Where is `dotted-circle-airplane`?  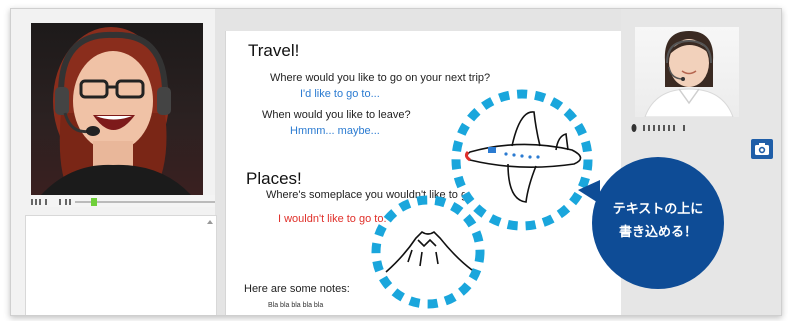 dotted-circle-airplane is located at coordinates (522, 160).